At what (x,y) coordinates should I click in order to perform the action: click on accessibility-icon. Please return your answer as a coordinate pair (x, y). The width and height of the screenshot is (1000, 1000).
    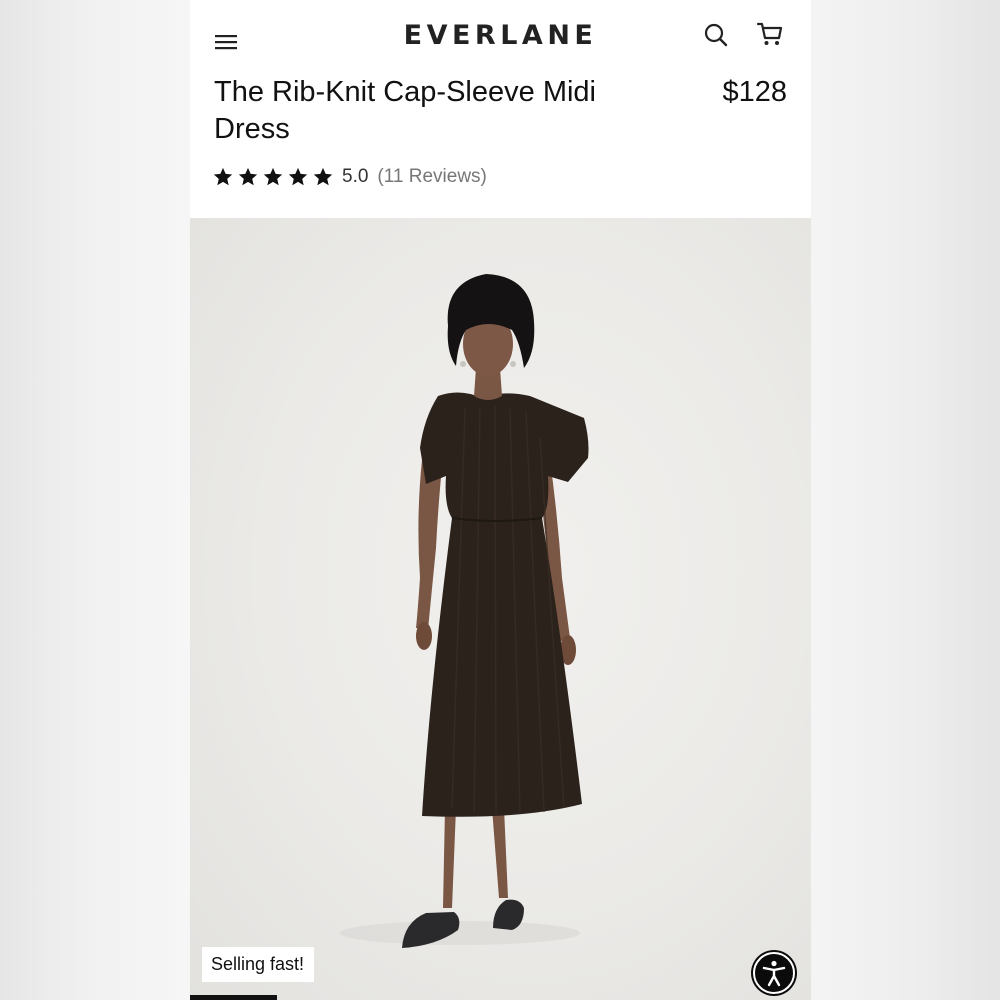
    Looking at the image, I should click on (774, 973).